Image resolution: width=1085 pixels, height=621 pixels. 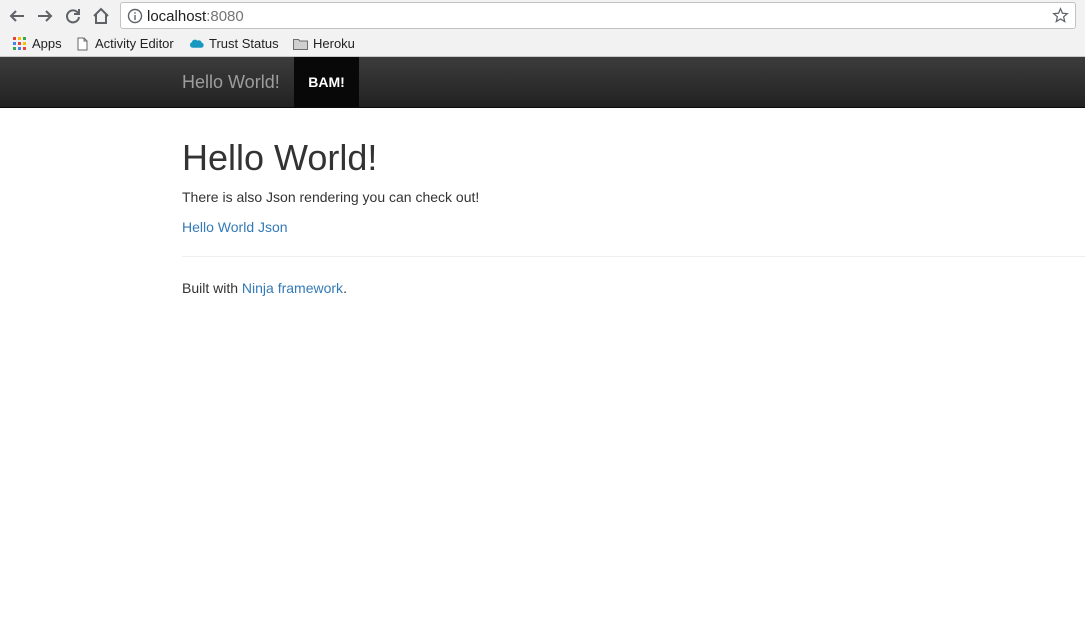 I want to click on page-icon, so click(x=82, y=43).